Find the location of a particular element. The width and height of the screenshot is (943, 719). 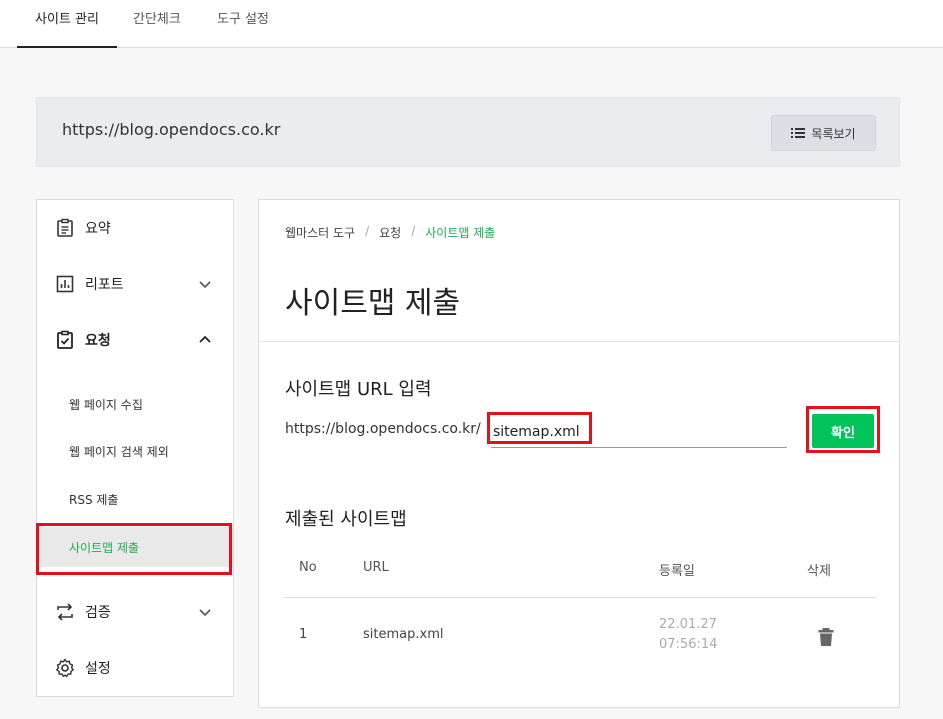

tab-quick-check: 간단체크 is located at coordinates (157, 24).